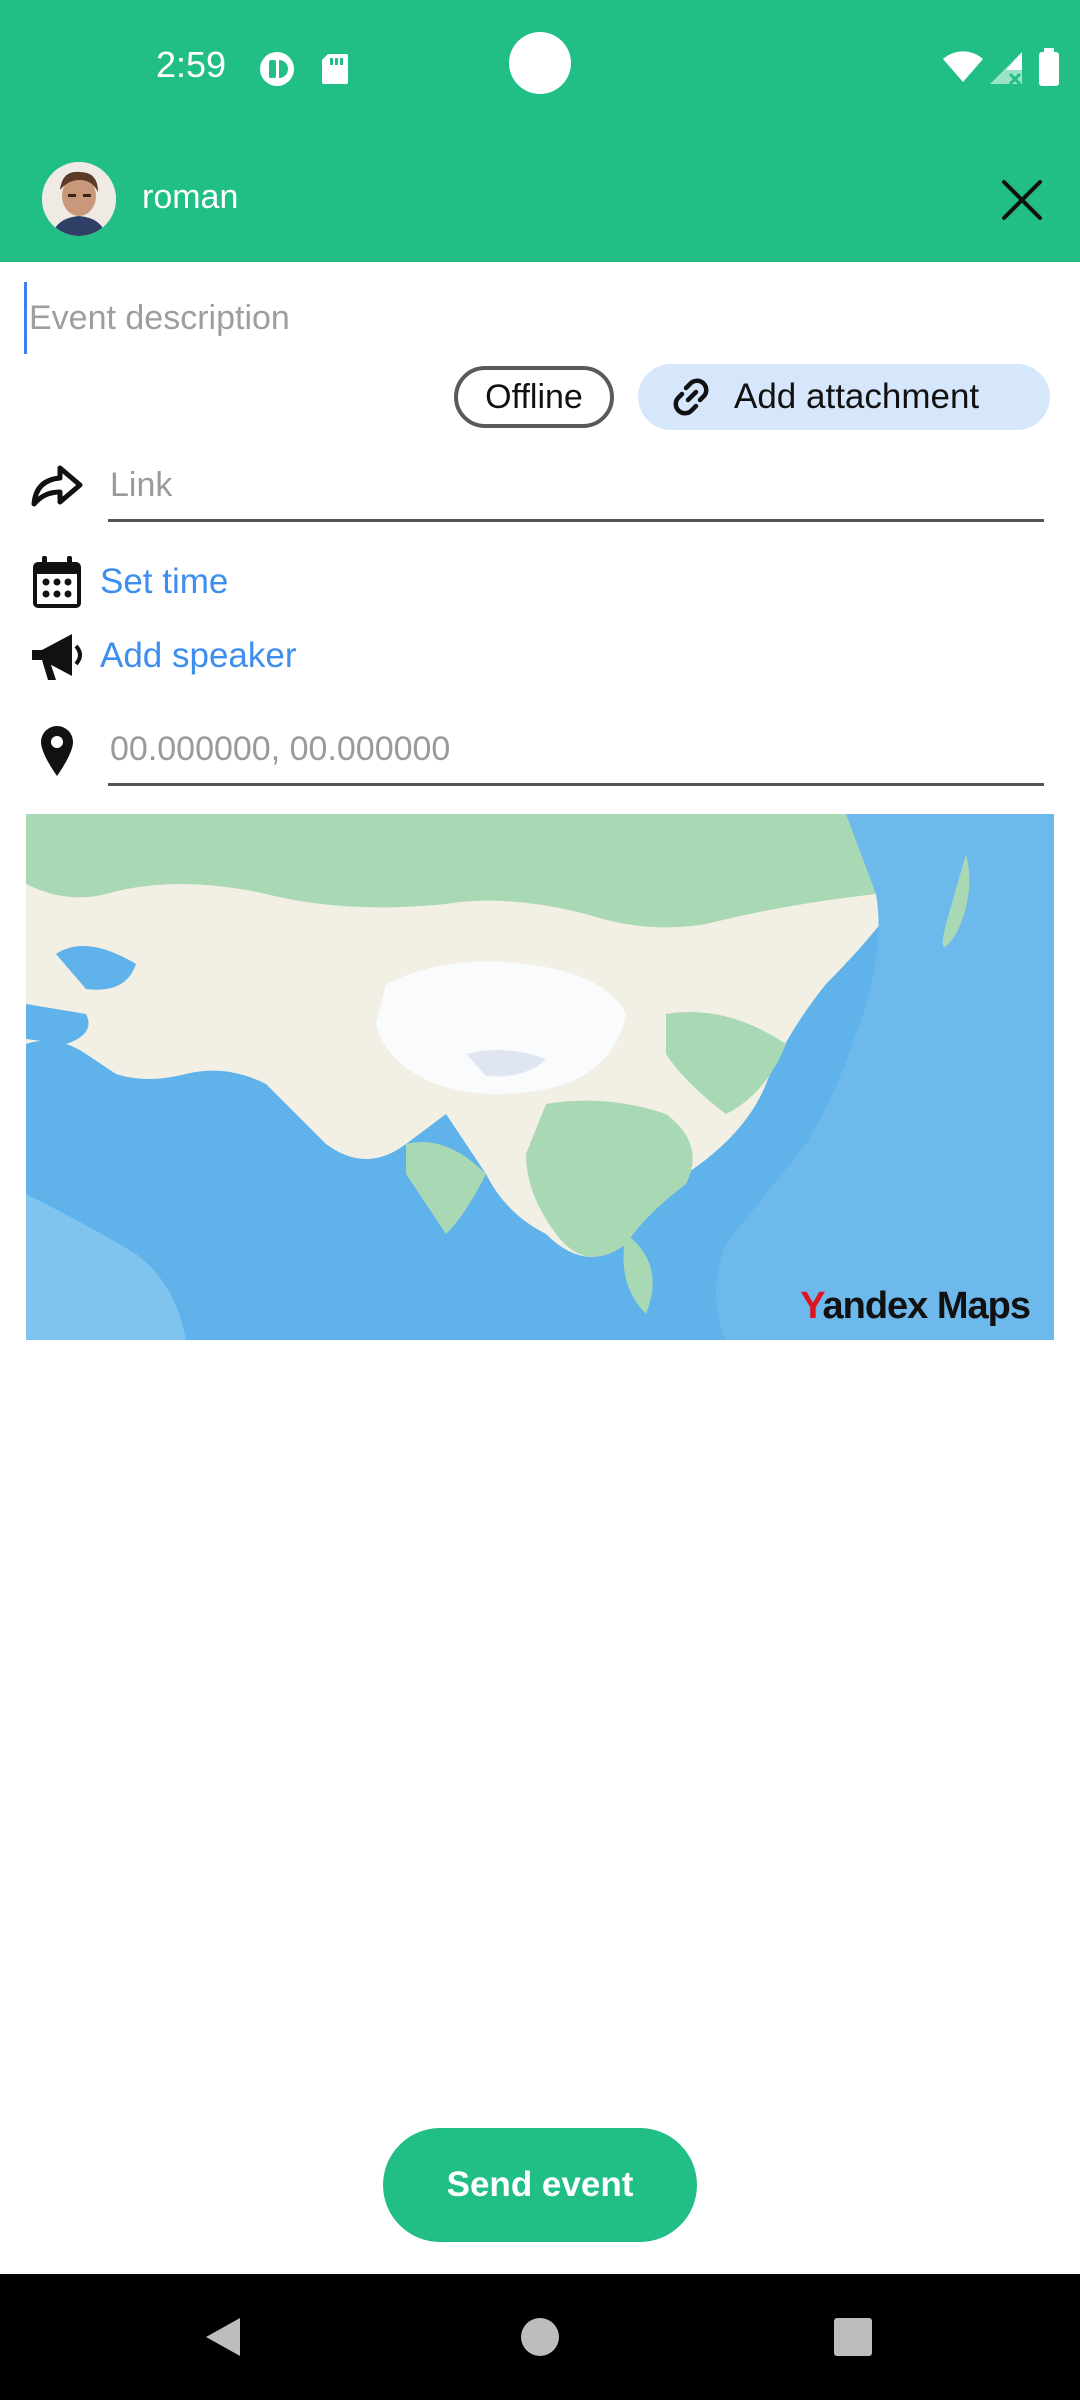  What do you see at coordinates (1022, 200) in the screenshot?
I see `close-icon` at bounding box center [1022, 200].